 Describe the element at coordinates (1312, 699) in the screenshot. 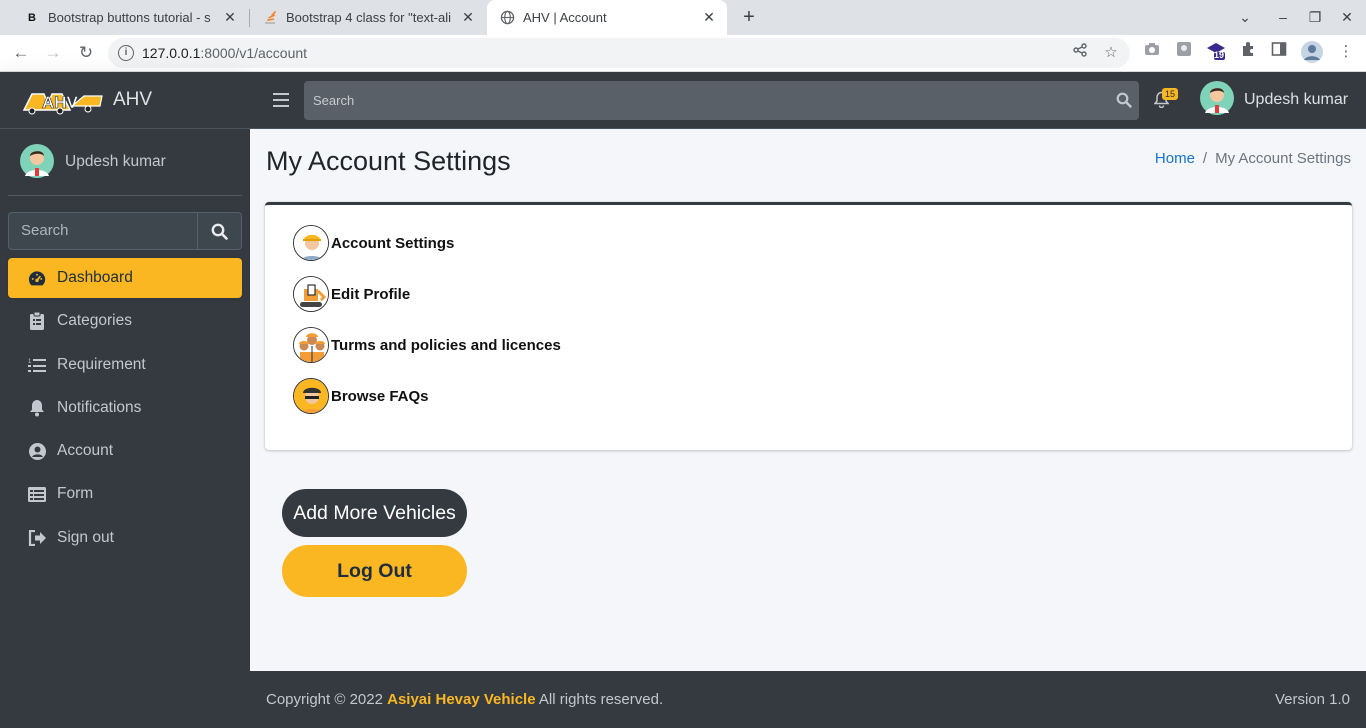

I see `footer-version: Version 1.0` at that location.